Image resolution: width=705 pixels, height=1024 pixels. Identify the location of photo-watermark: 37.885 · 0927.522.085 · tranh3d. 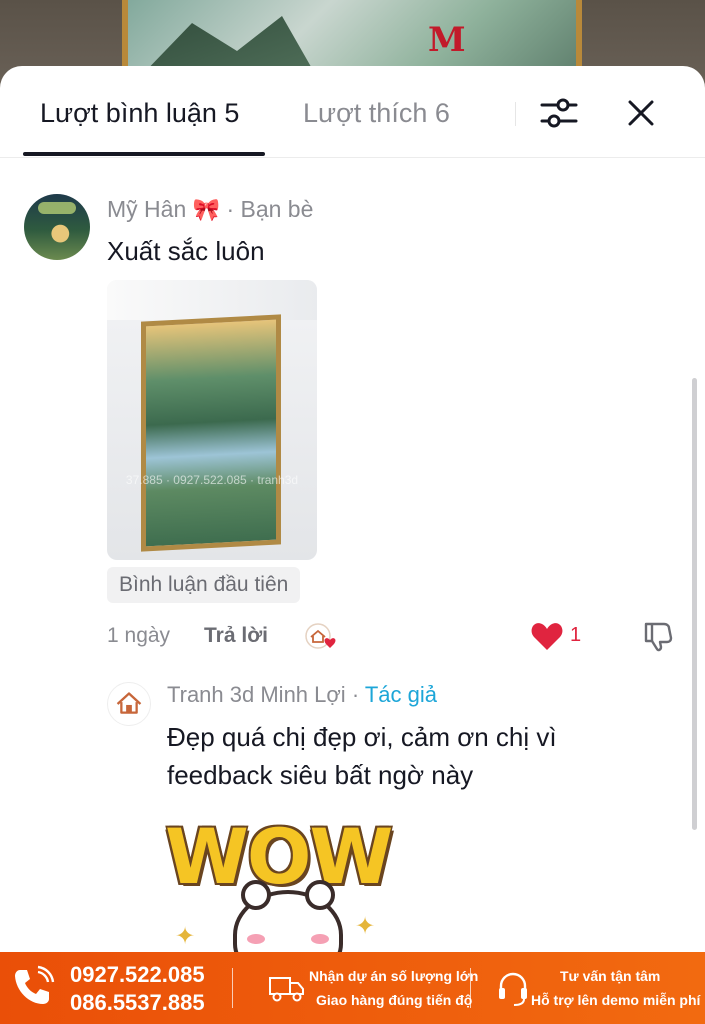
(212, 480).